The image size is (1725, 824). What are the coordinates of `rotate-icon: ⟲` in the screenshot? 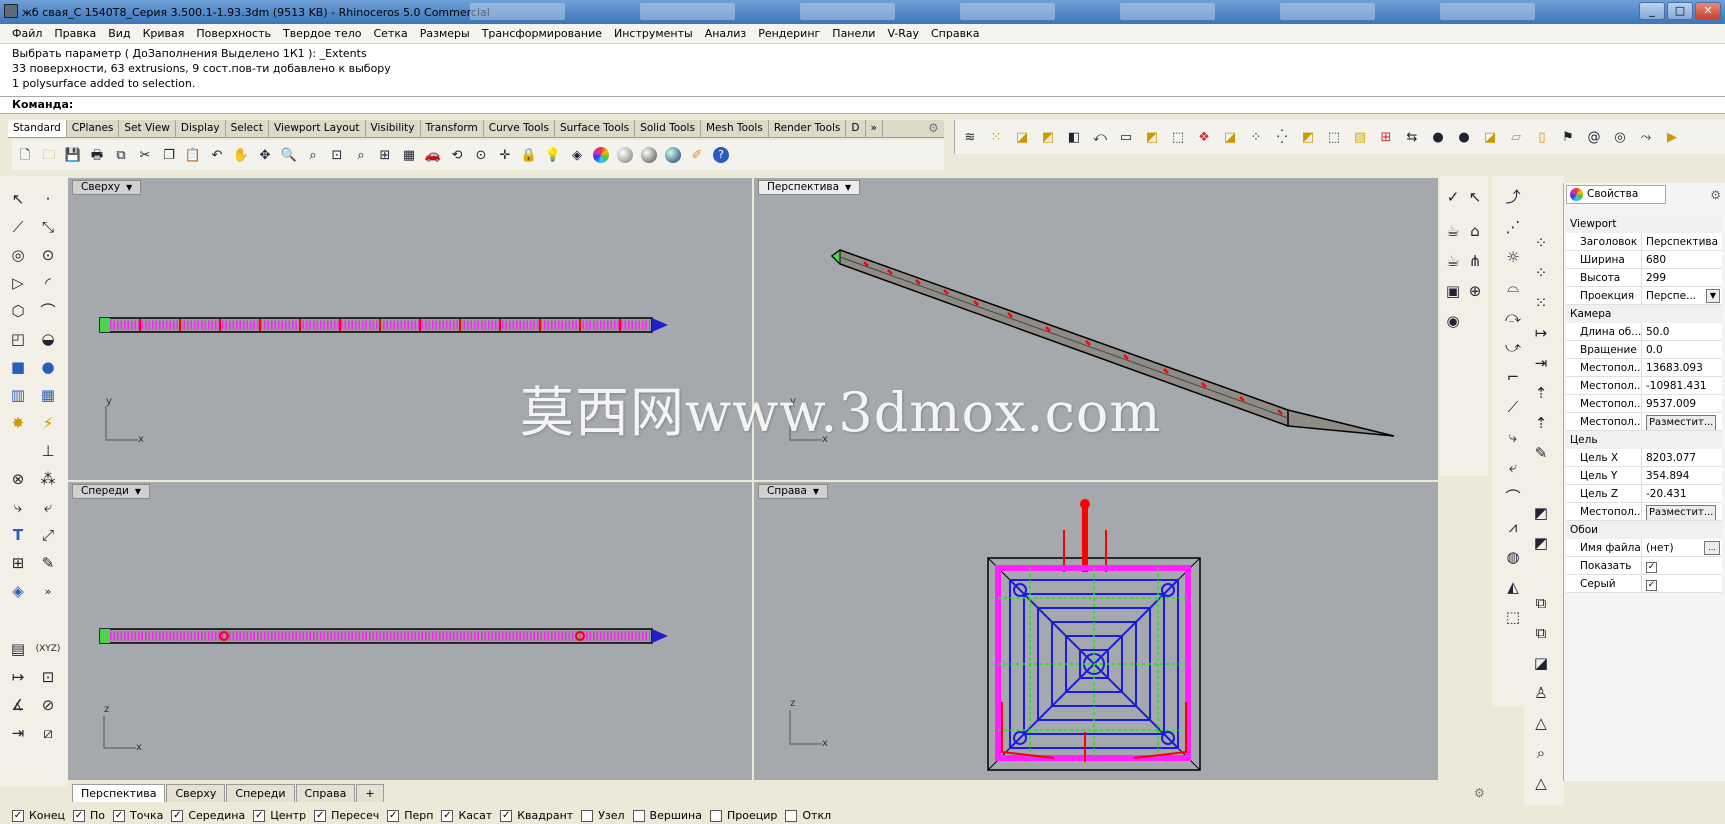 It's located at (457, 155).